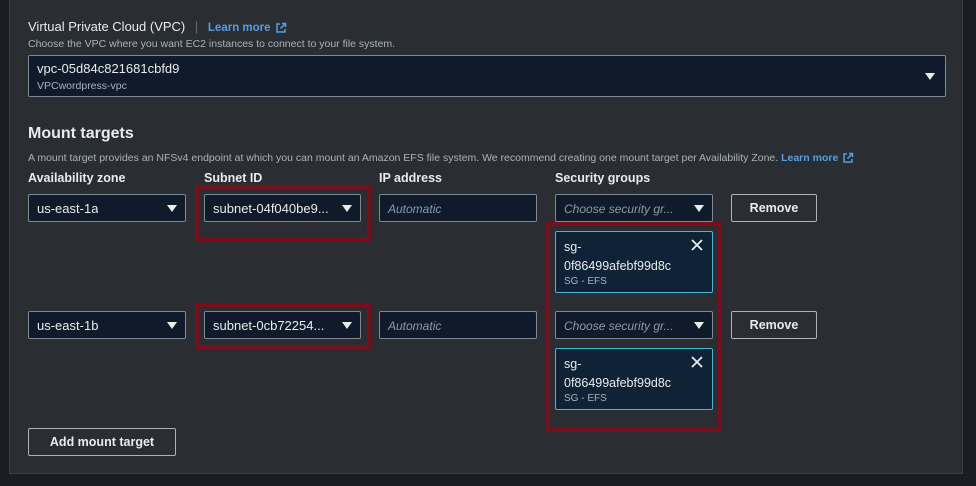 The height and width of the screenshot is (486, 976). Describe the element at coordinates (102, 442) in the screenshot. I see `add-mount-target-button: Add mount target` at that location.